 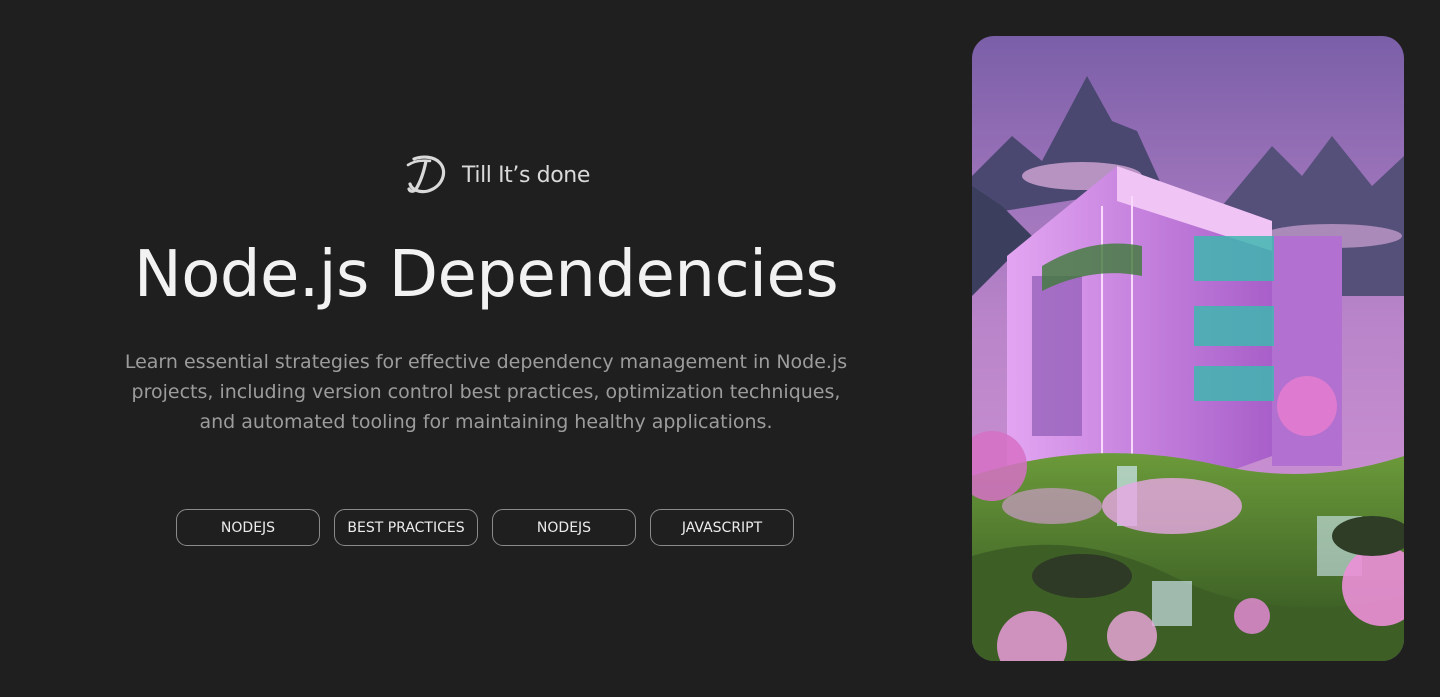 What do you see at coordinates (426, 174) in the screenshot?
I see `script-d-logo-icon` at bounding box center [426, 174].